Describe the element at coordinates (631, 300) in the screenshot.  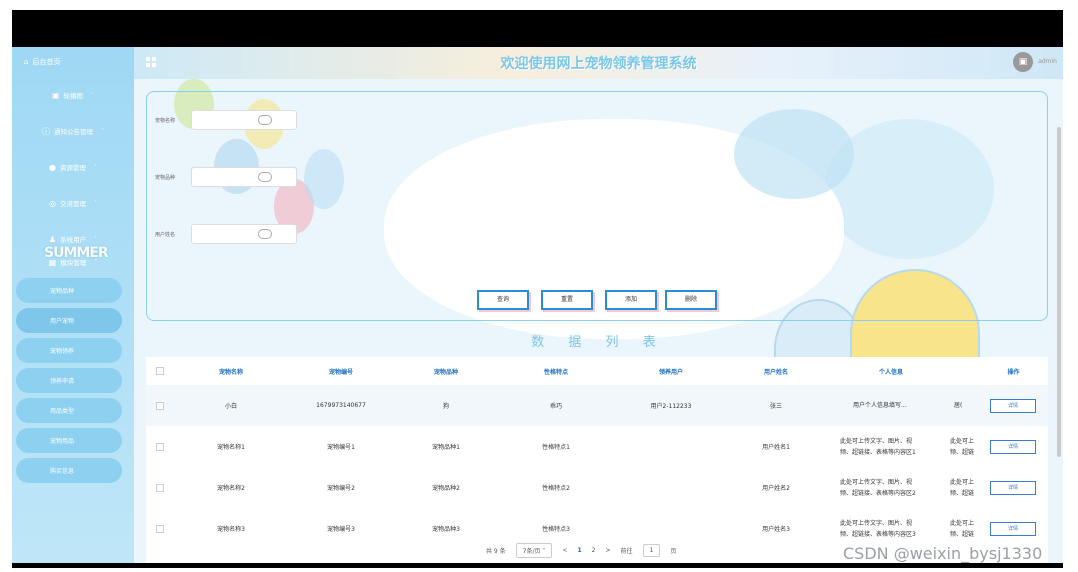
I see `add-button: 添加` at that location.